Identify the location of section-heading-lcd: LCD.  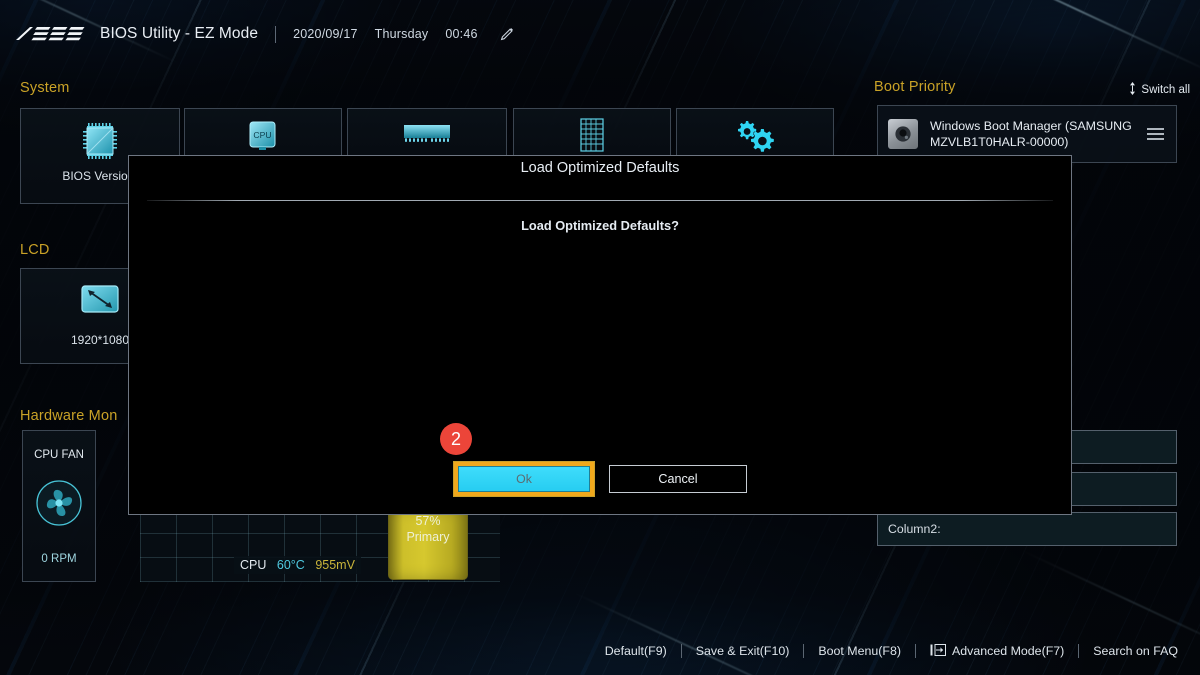
(35, 250).